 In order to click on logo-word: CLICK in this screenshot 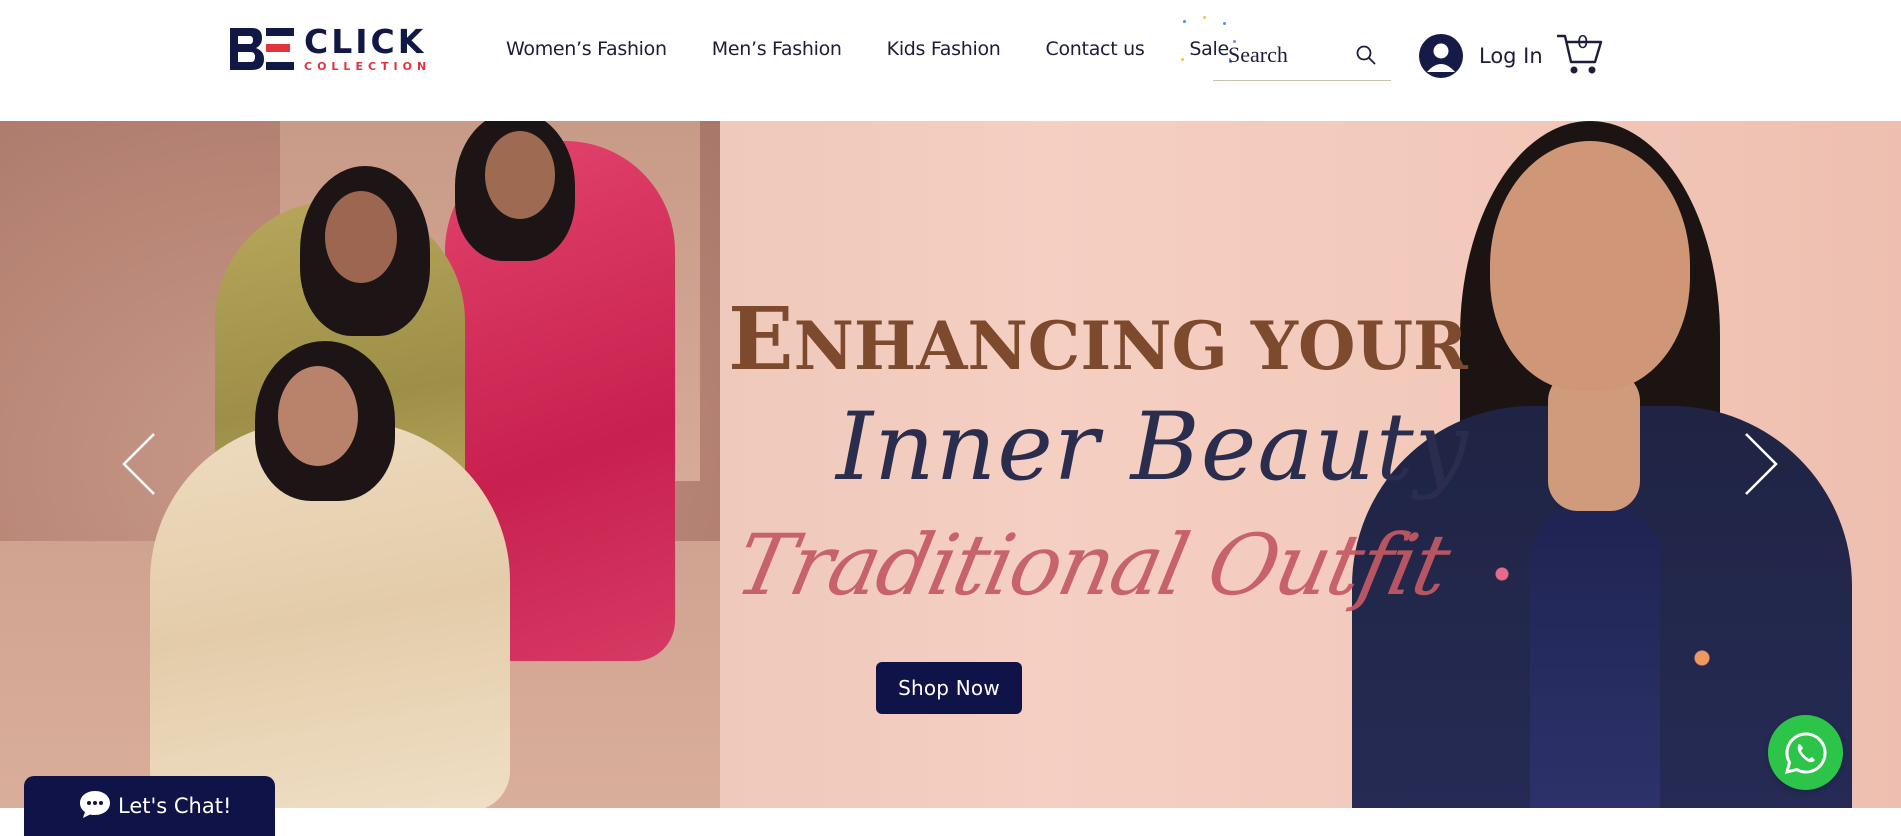, I will do `click(365, 41)`.